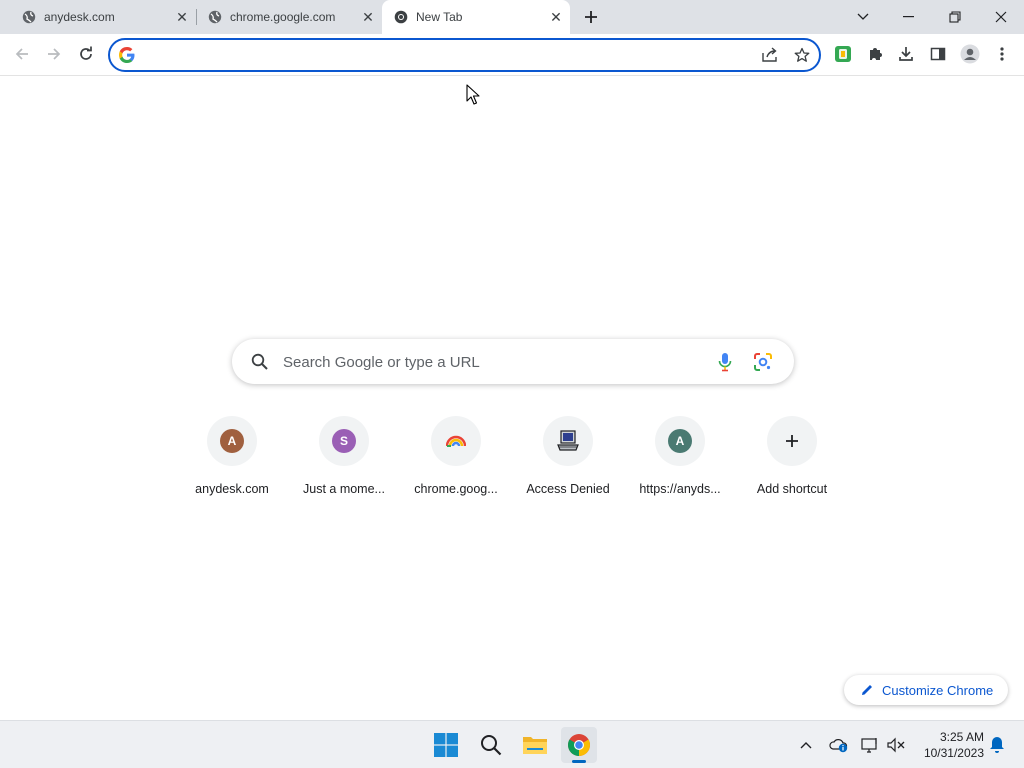 The height and width of the screenshot is (768, 1024). Describe the element at coordinates (938, 690) in the screenshot. I see `customize-chrome-label: Customize Chrome` at that location.